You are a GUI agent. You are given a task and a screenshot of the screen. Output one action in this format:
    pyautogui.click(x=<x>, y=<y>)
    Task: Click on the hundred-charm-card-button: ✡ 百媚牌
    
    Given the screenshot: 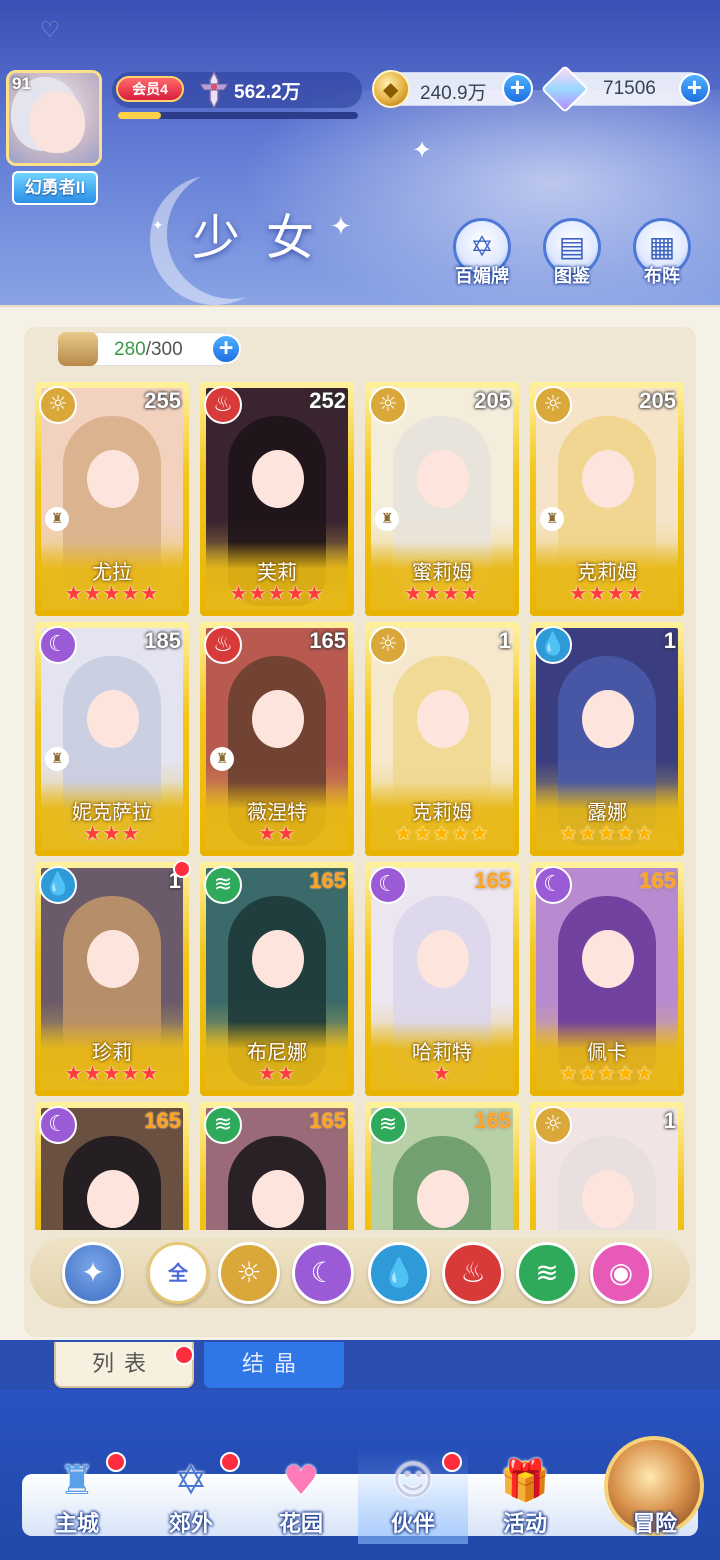 What is the action you would take?
    pyautogui.click(x=482, y=253)
    